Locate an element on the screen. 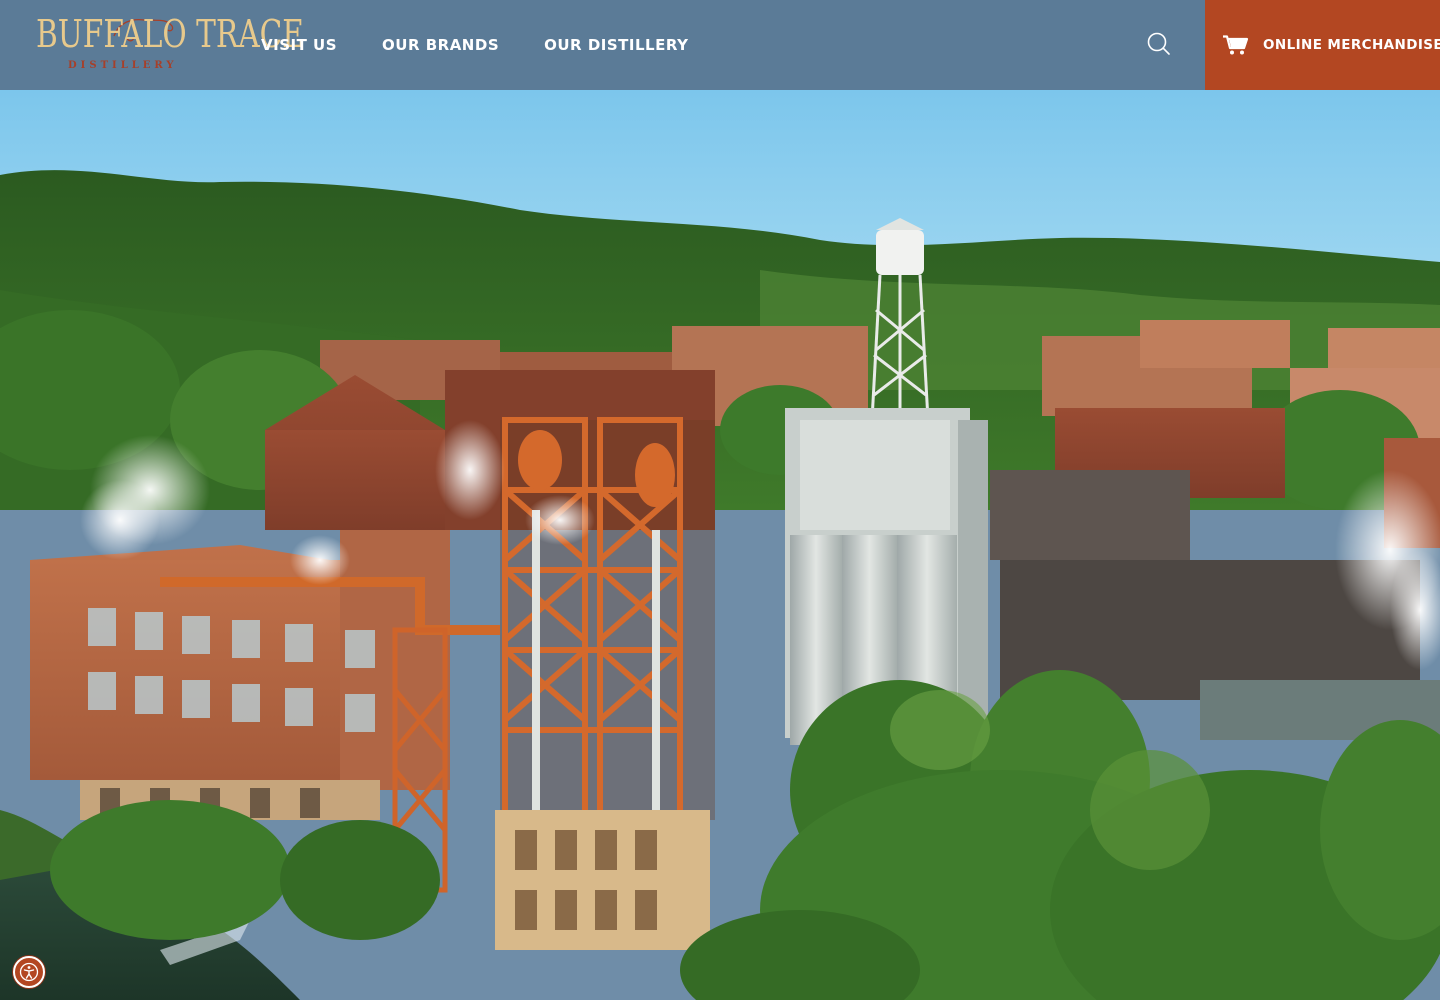  main-nav: VISIT US OUR BRANDS OUR DISTILLERY is located at coordinates (474, 45).